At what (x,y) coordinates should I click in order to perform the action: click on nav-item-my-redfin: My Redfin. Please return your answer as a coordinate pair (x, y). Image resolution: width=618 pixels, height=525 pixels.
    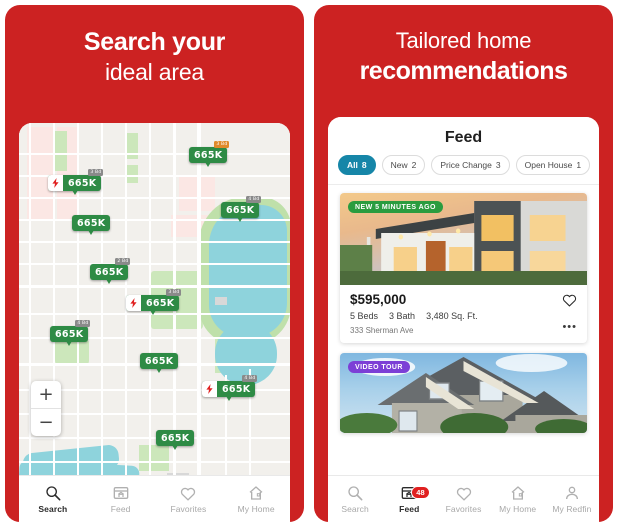
    Looking at the image, I should click on (572, 499).